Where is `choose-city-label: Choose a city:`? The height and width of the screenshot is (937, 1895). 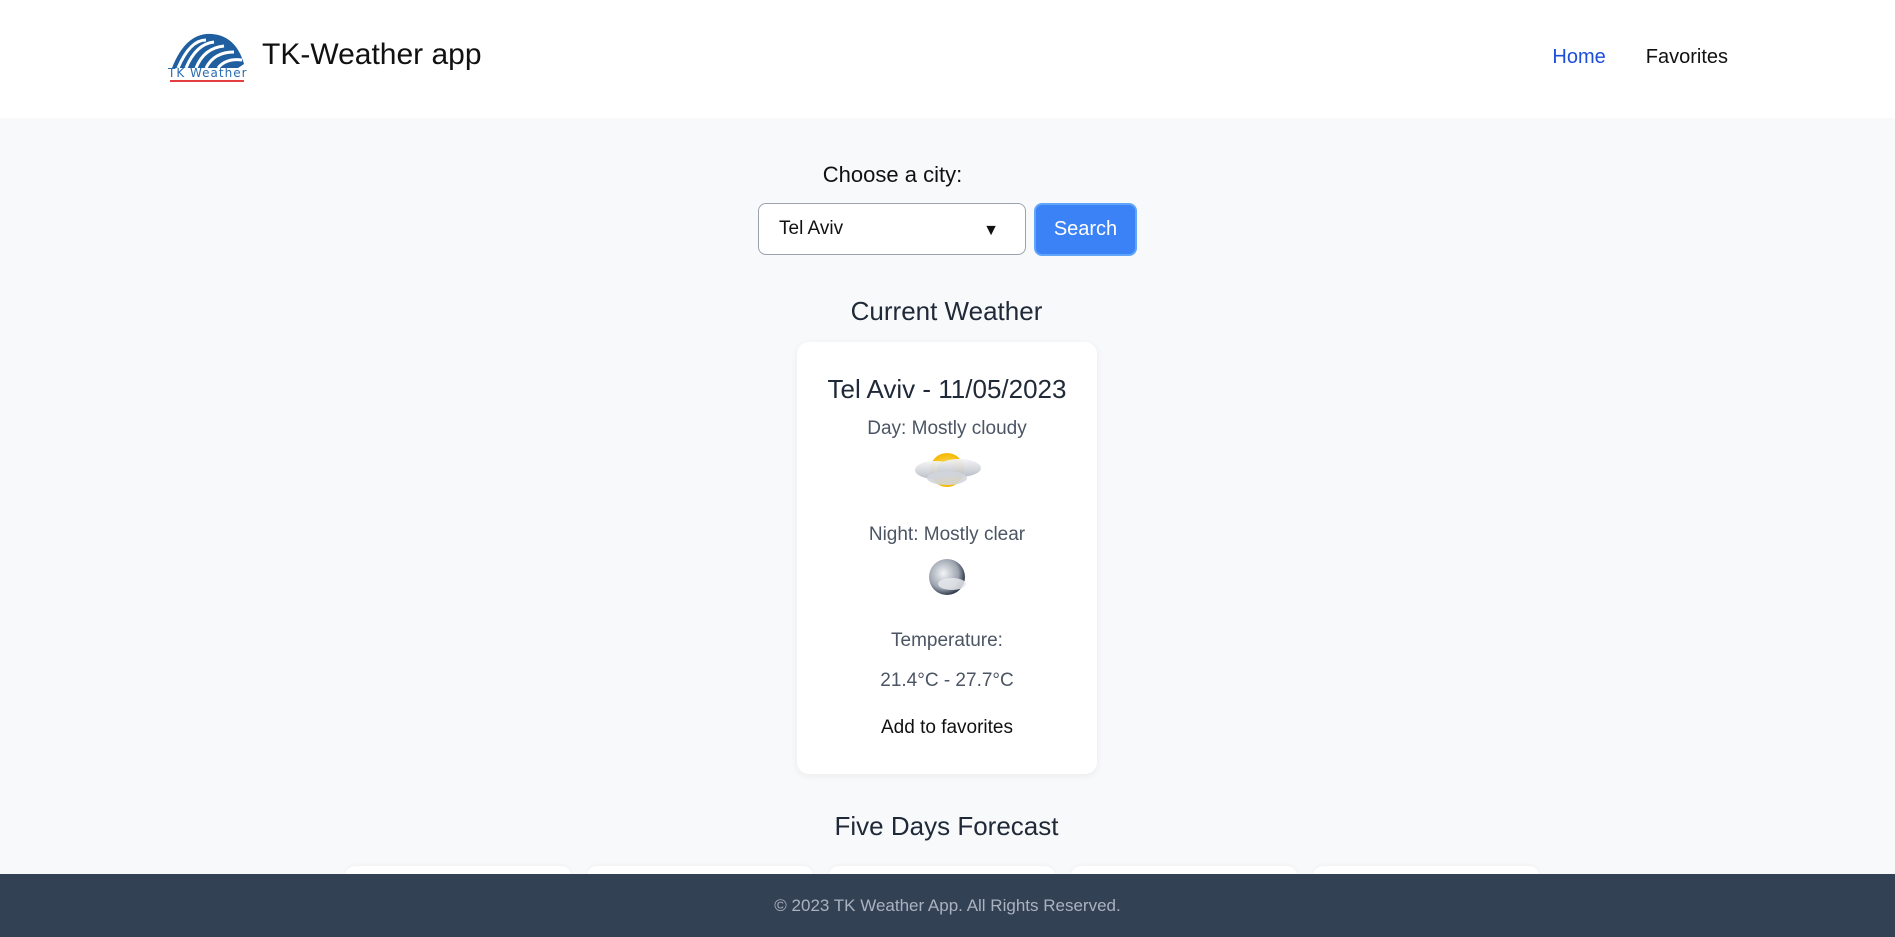
choose-city-label: Choose a city: is located at coordinates (892, 174).